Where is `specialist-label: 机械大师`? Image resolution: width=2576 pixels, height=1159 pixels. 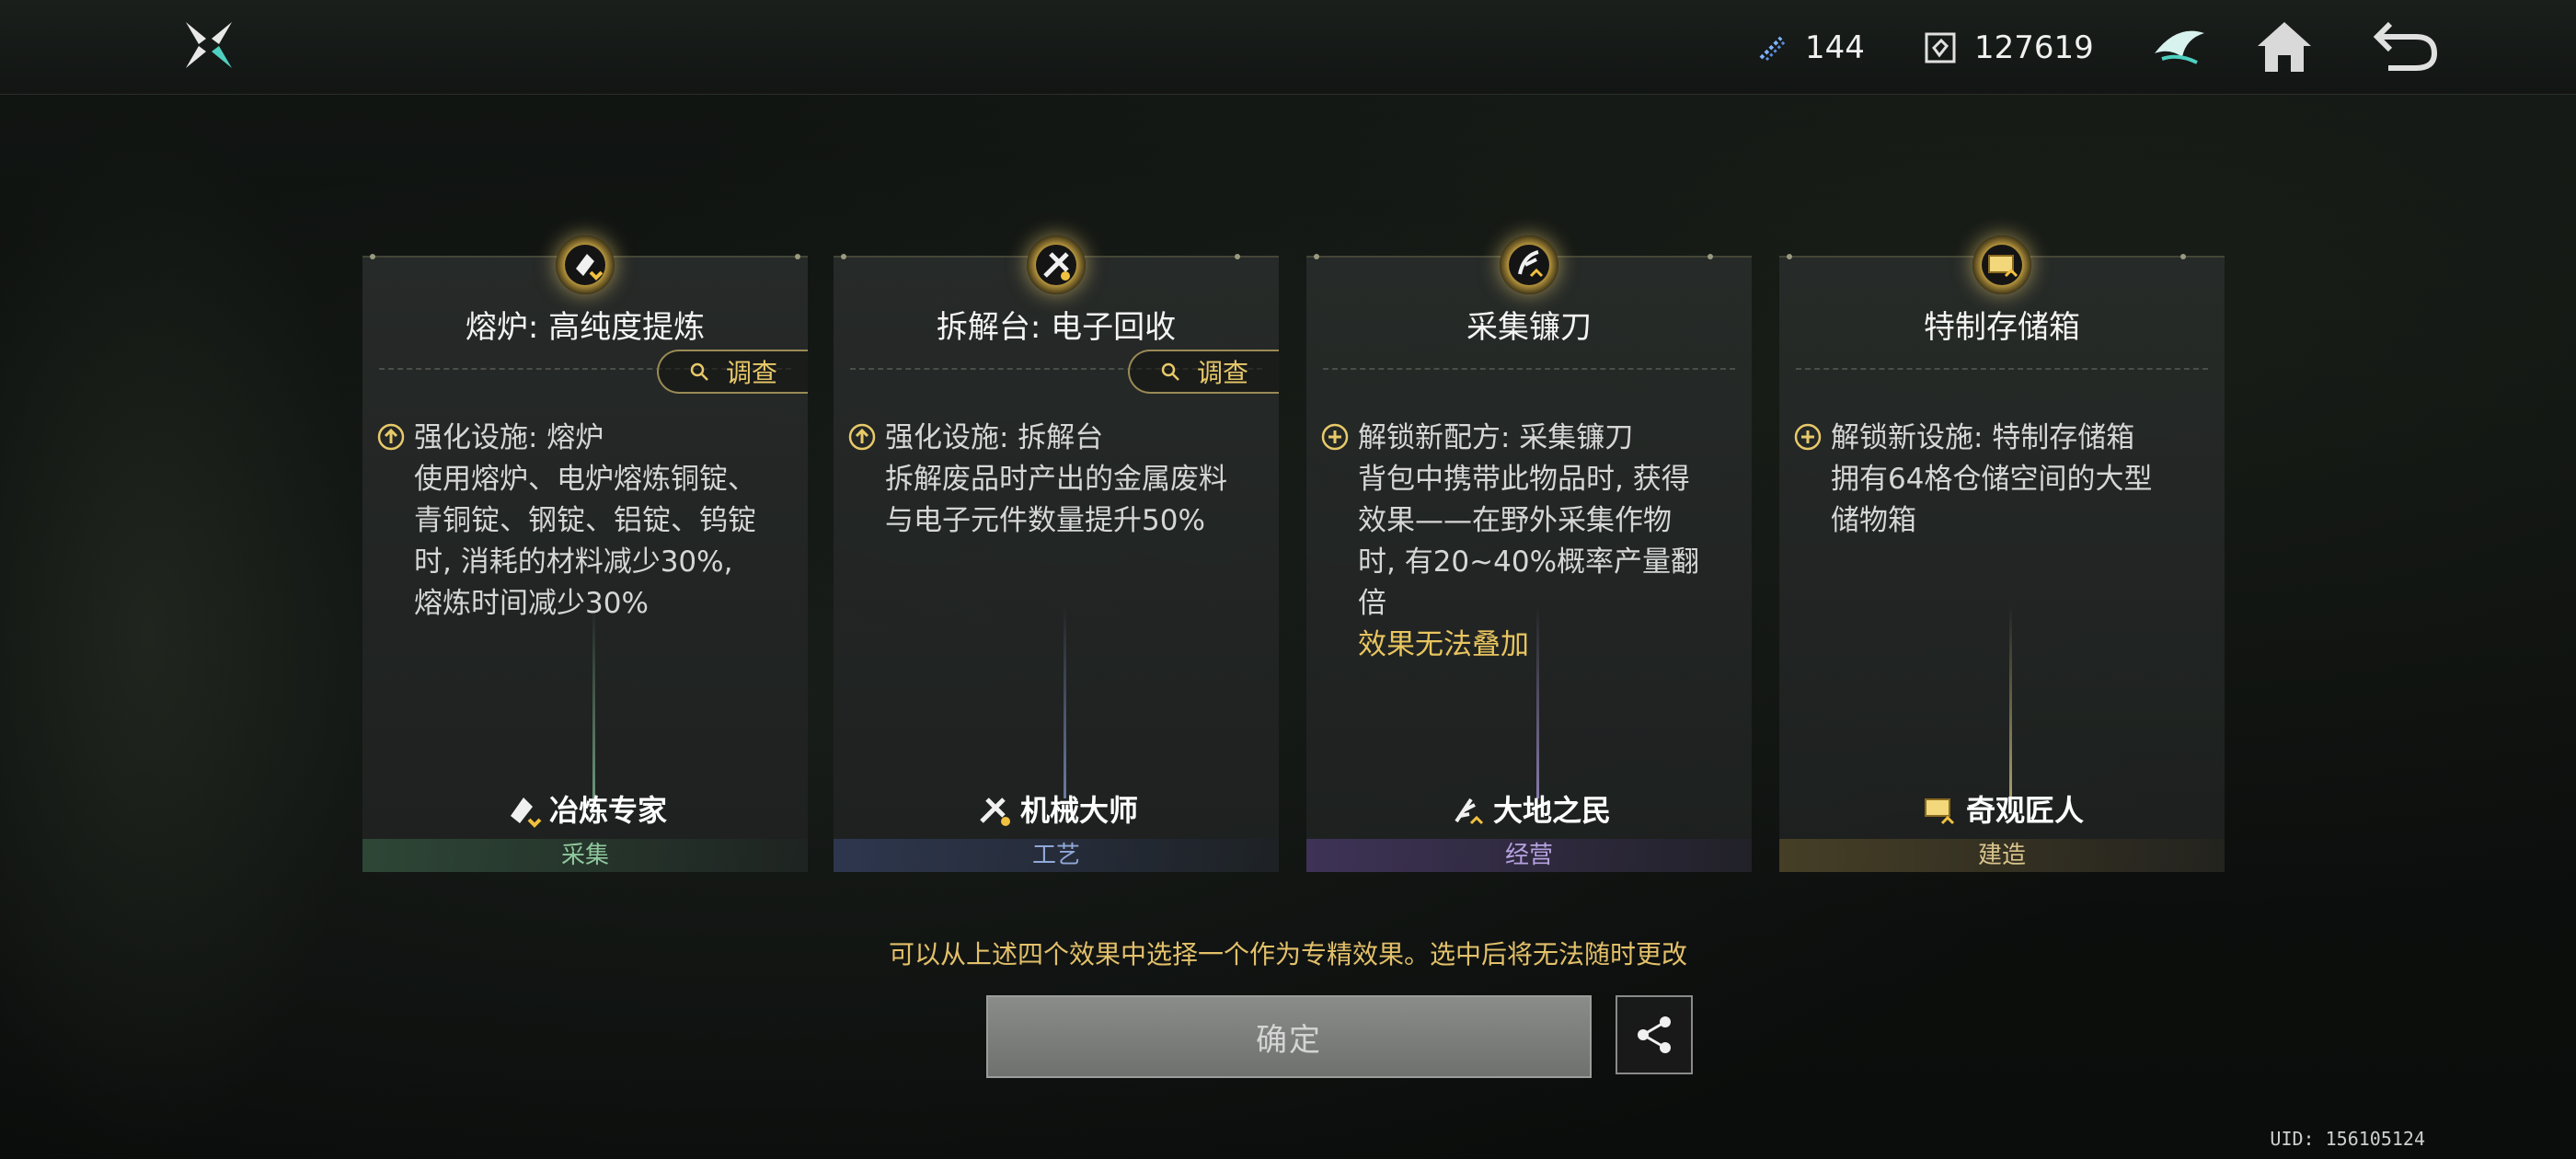 specialist-label: 机械大师 is located at coordinates (1078, 810).